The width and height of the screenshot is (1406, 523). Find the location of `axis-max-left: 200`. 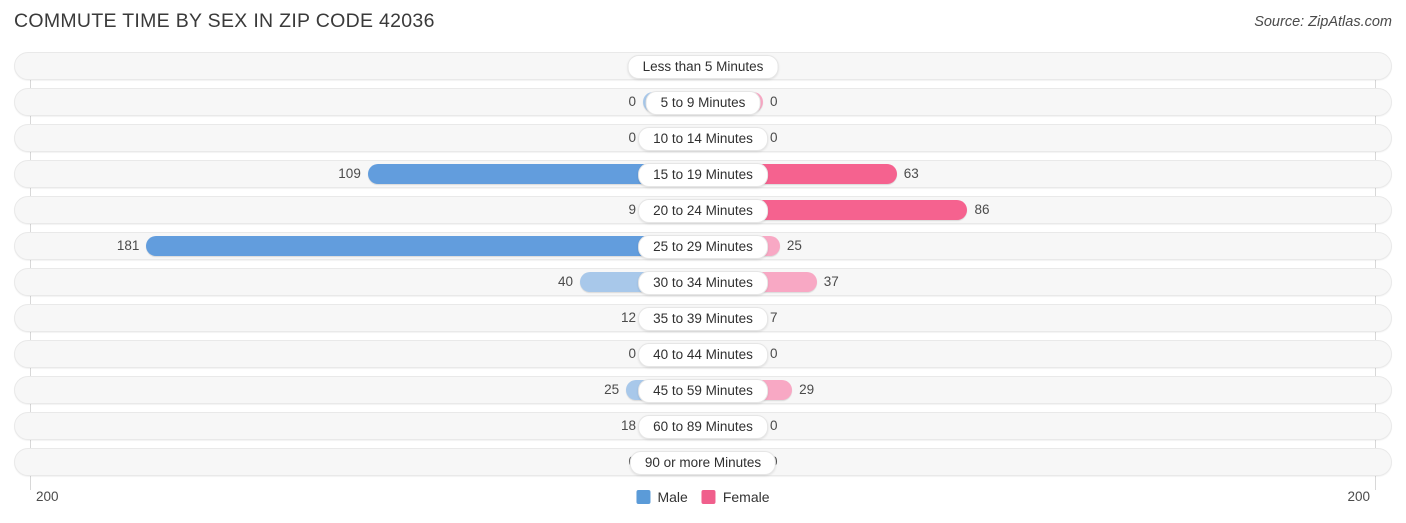

axis-max-left: 200 is located at coordinates (47, 496).